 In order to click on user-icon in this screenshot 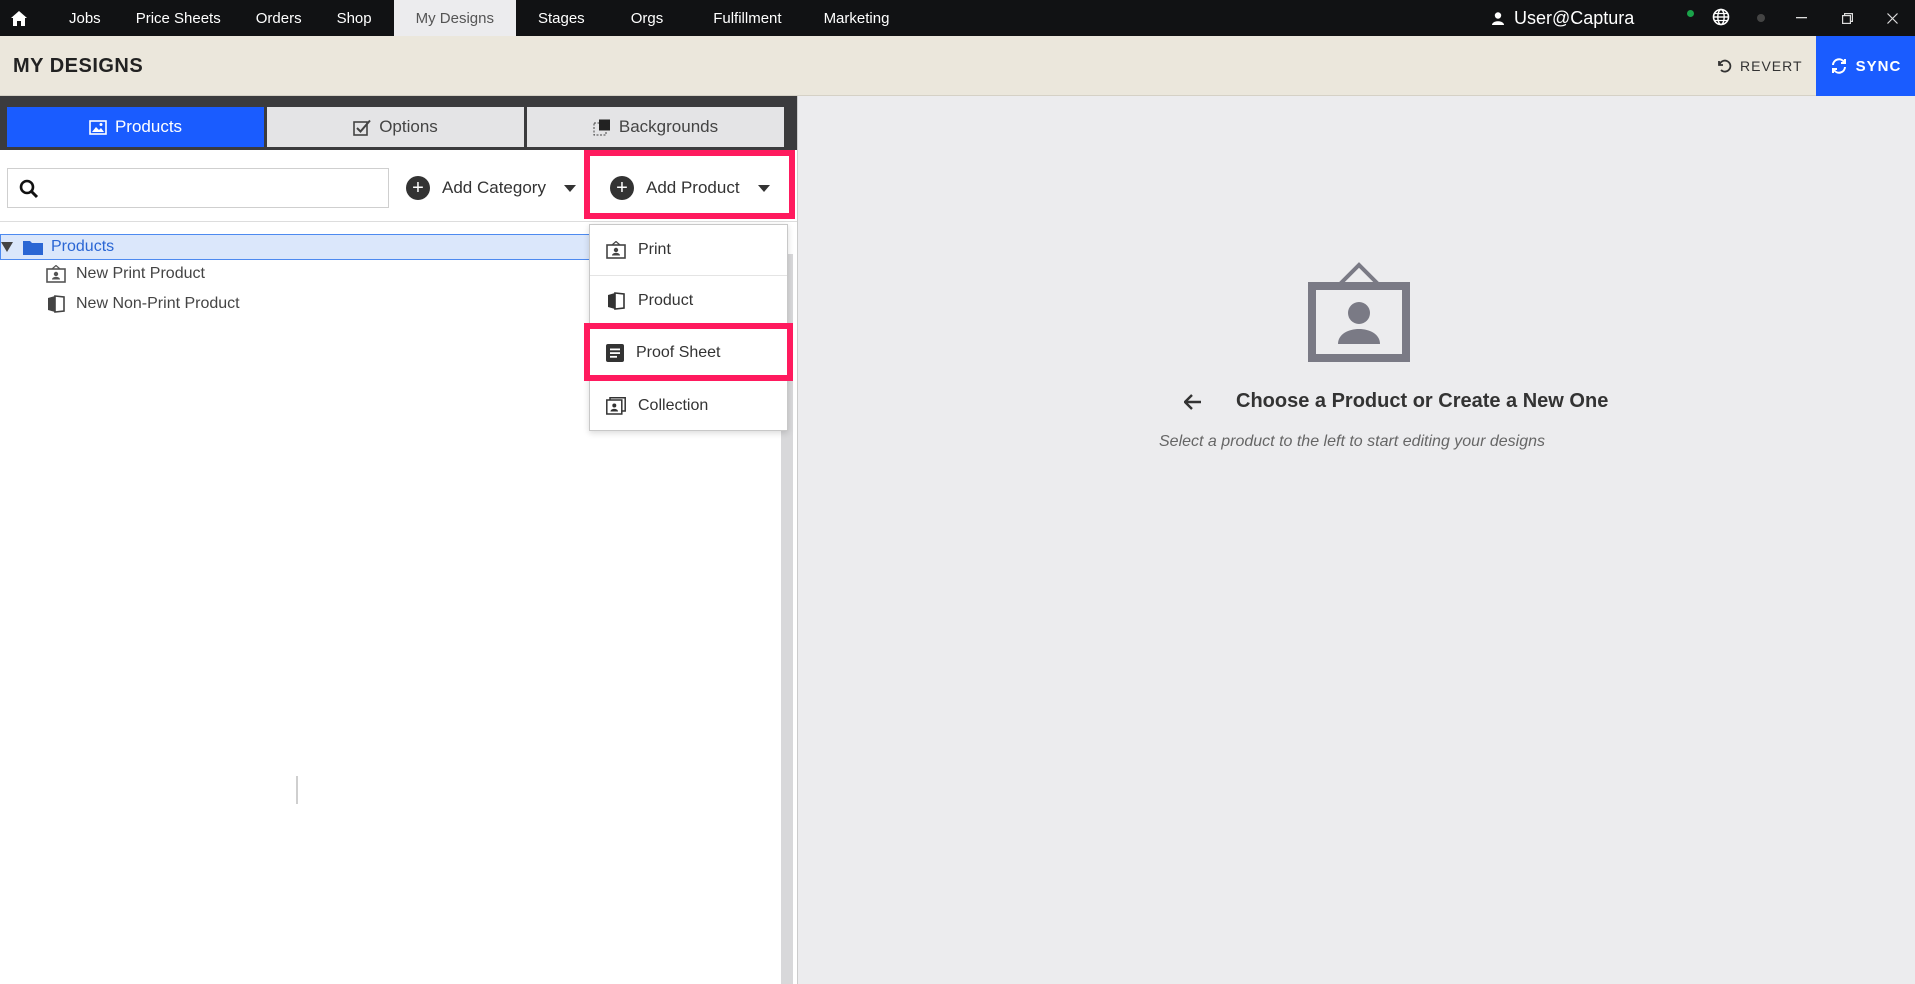, I will do `click(1498, 18)`.